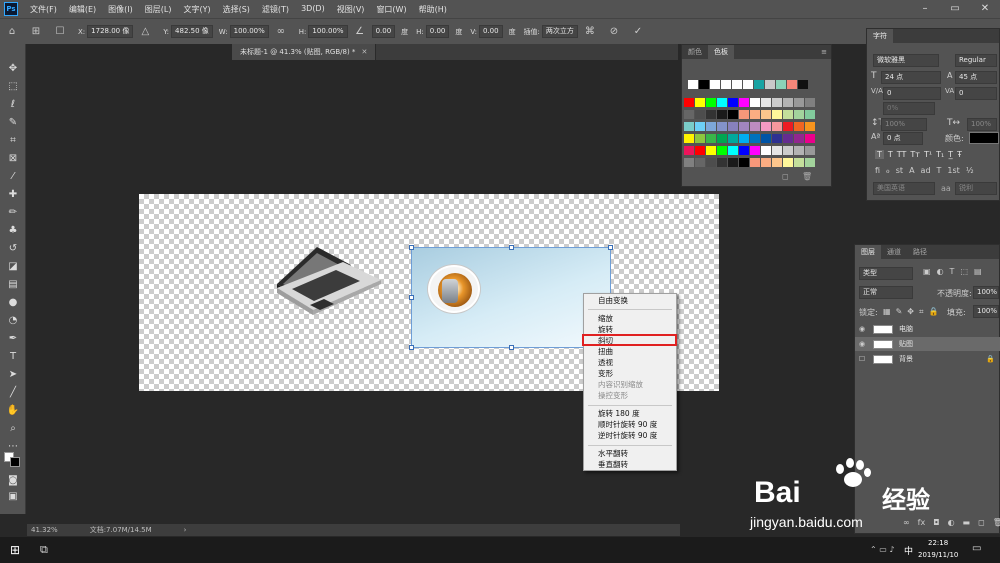 The height and width of the screenshot is (563, 1000). What do you see at coordinates (879, 154) in the screenshot?
I see `faux-bold-button: T` at bounding box center [879, 154].